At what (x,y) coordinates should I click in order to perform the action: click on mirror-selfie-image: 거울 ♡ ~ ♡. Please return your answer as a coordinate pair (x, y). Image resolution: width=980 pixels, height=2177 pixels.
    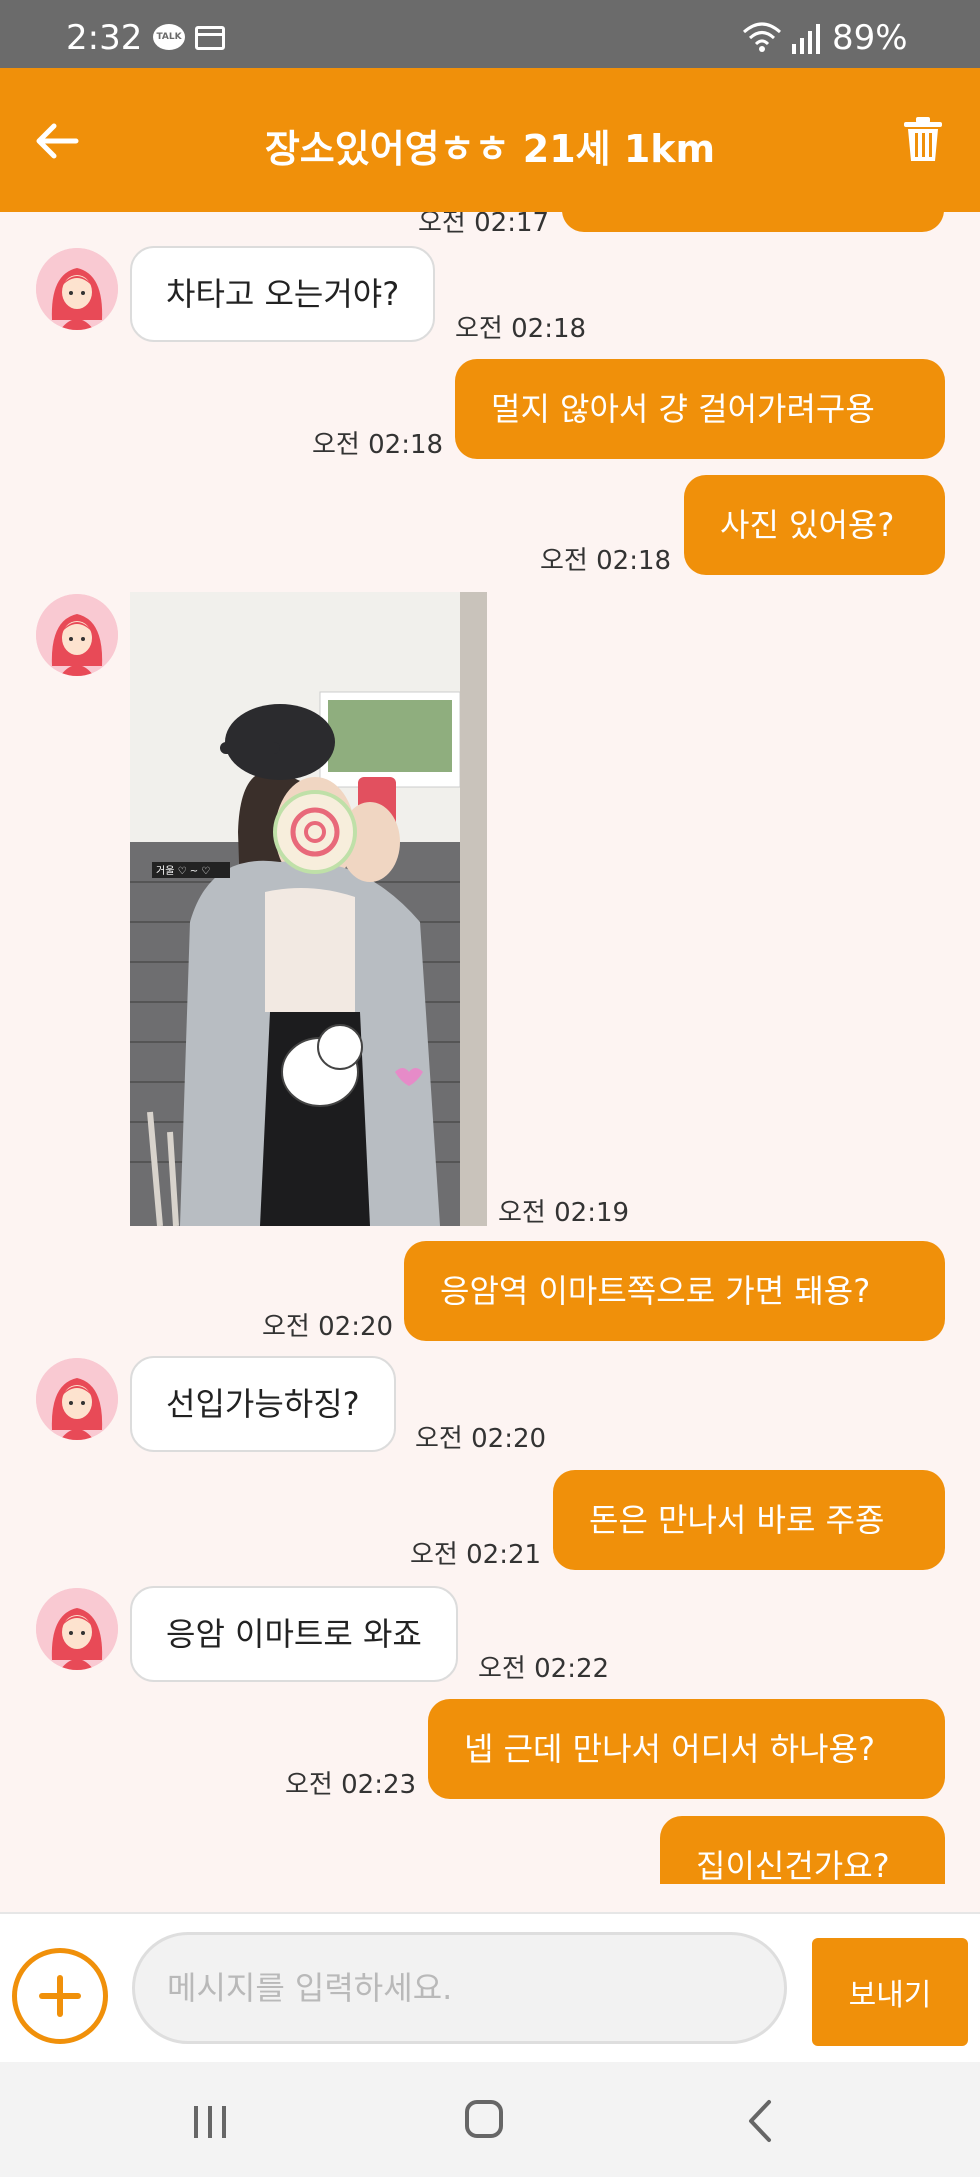
    Looking at the image, I should click on (308, 909).